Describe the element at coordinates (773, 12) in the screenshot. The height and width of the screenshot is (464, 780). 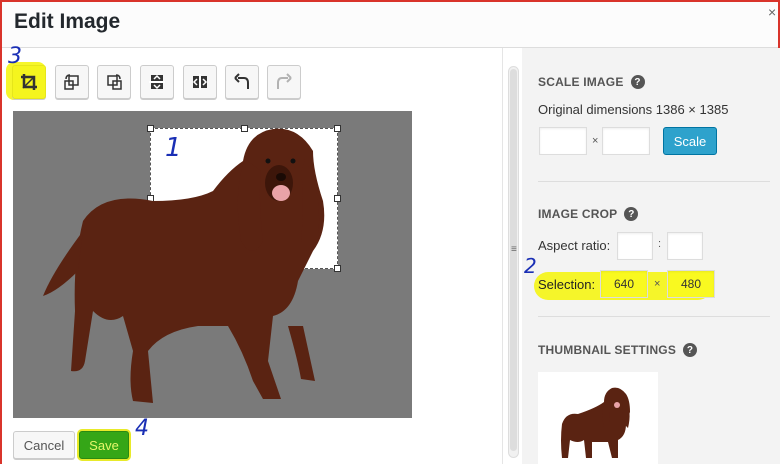
I see `close-icon: ×` at that location.